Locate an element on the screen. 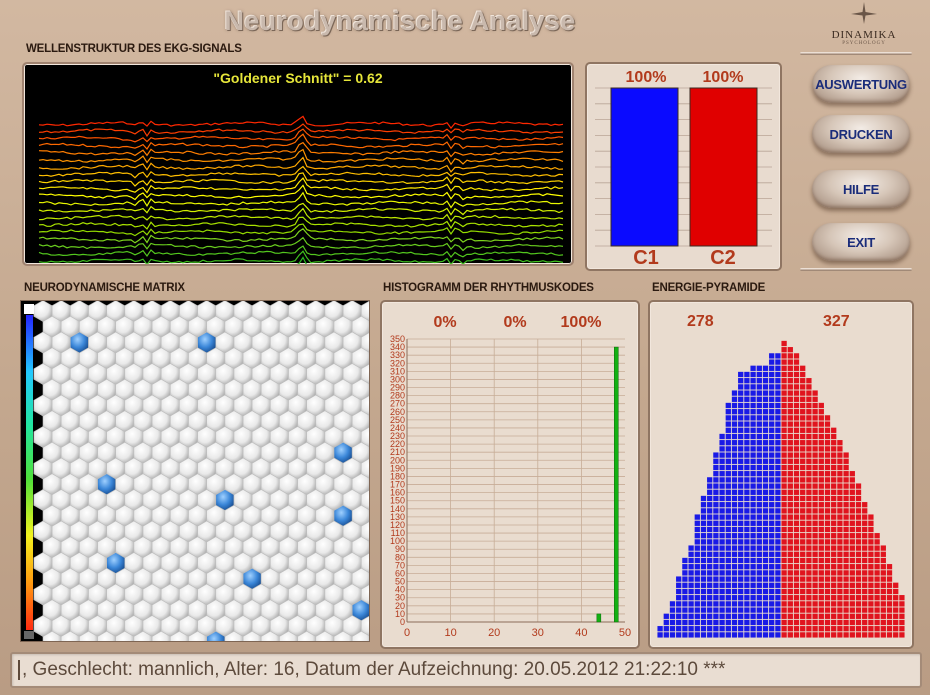 The height and width of the screenshot is (695, 930). histogram-section-label: HISTOGRAMM DER RHYTHMUSKODES is located at coordinates (488, 288).